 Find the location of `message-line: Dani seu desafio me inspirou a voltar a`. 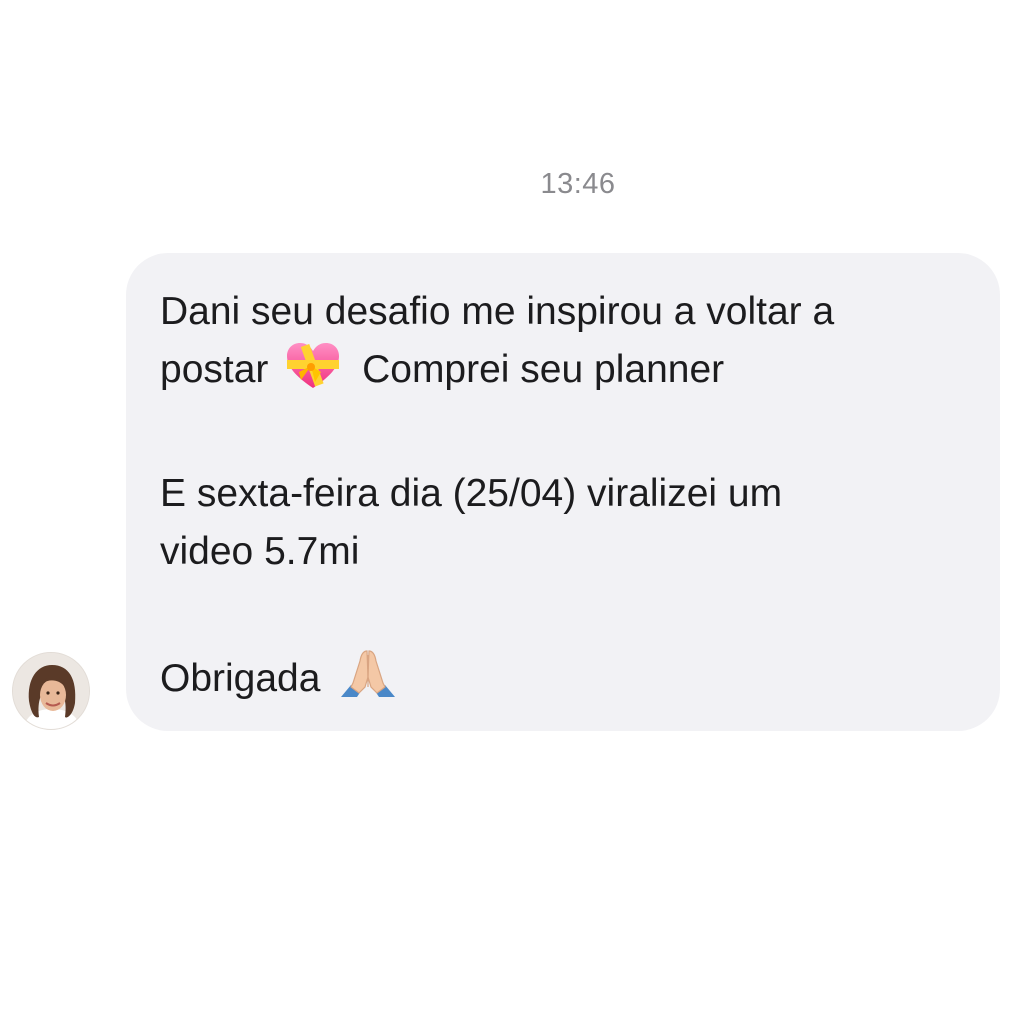

message-line: Dani seu desafio me inspirou a voltar a is located at coordinates (497, 311).